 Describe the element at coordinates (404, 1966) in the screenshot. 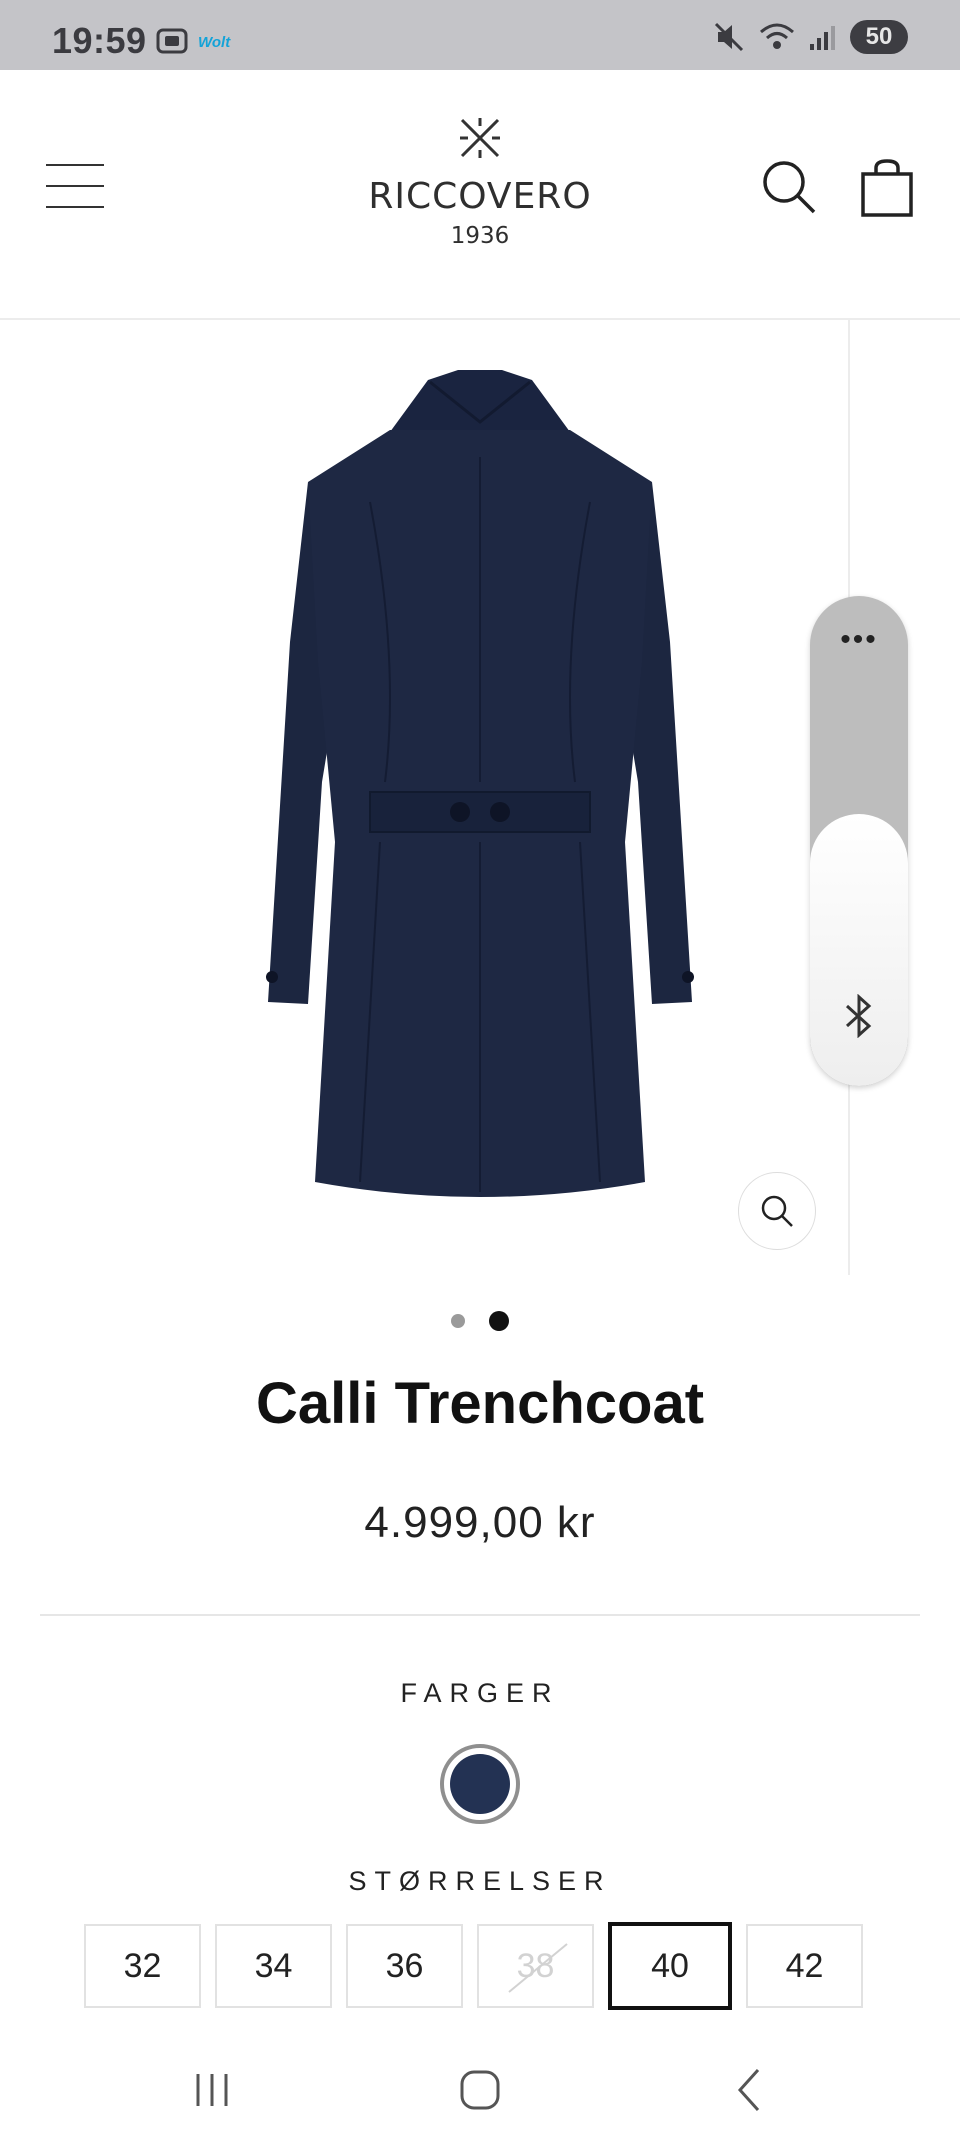

I see `size-option-36: 36` at that location.